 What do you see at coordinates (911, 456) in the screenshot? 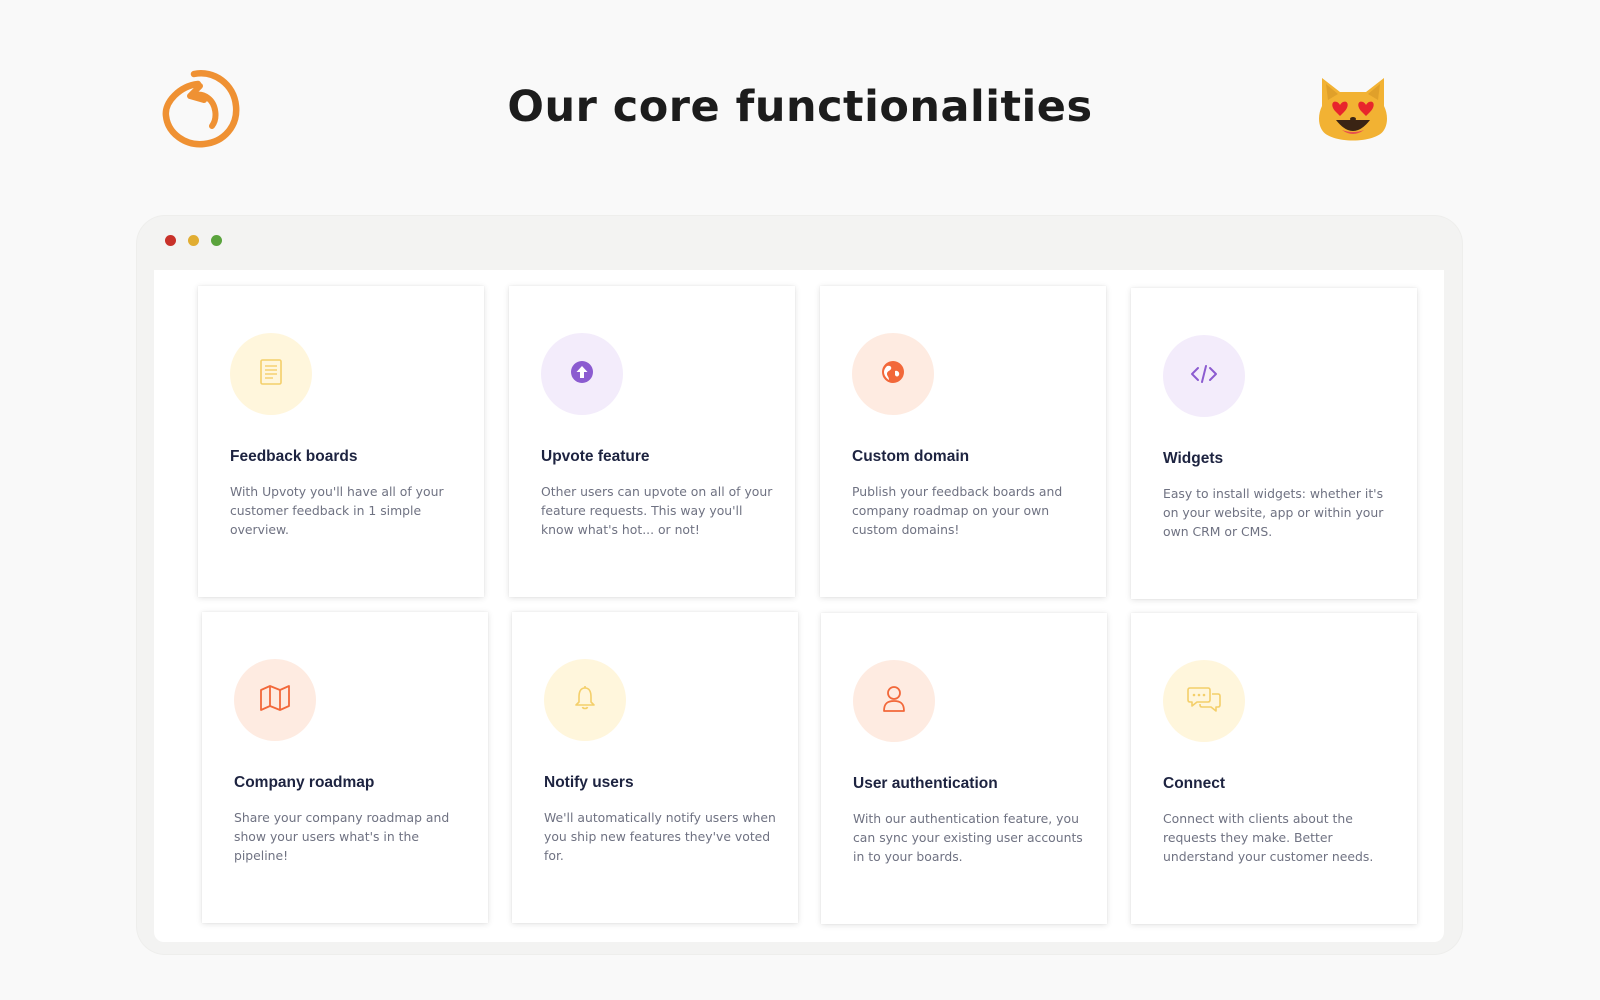
I see `feature-title: Custom domain` at bounding box center [911, 456].